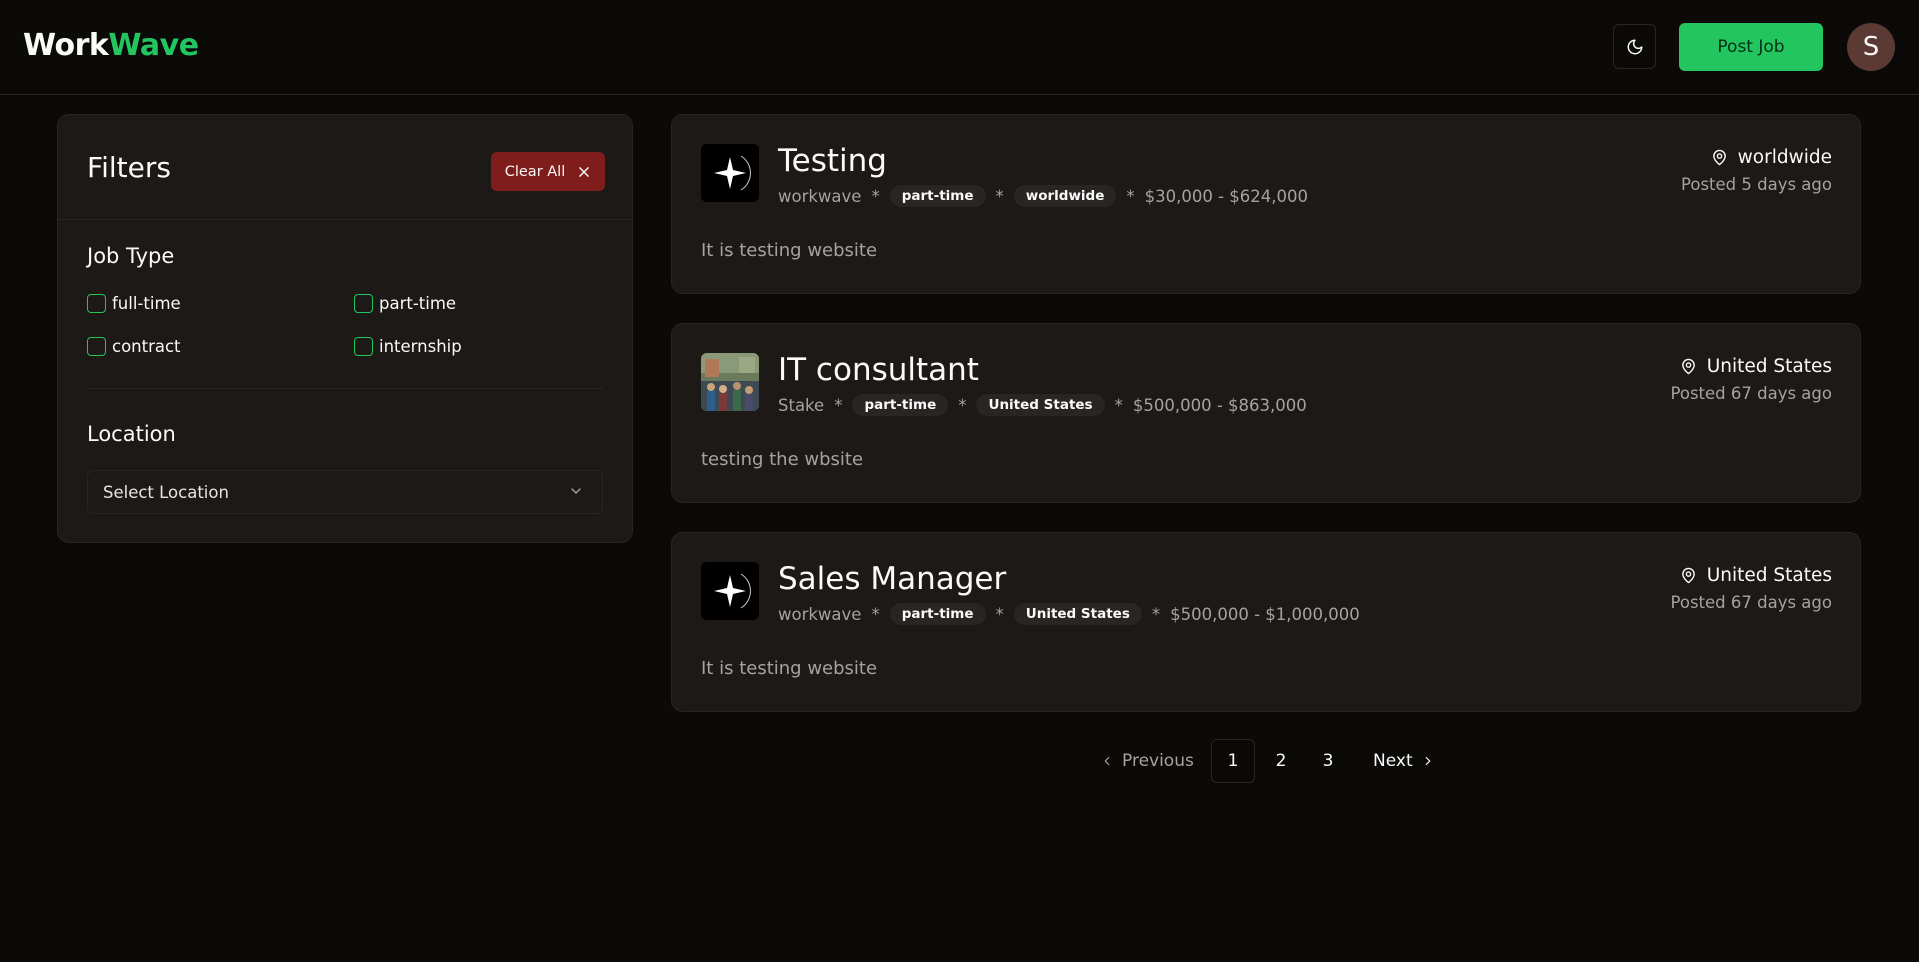  Describe the element at coordinates (131, 256) in the screenshot. I see `job-type-title: Job Type` at that location.